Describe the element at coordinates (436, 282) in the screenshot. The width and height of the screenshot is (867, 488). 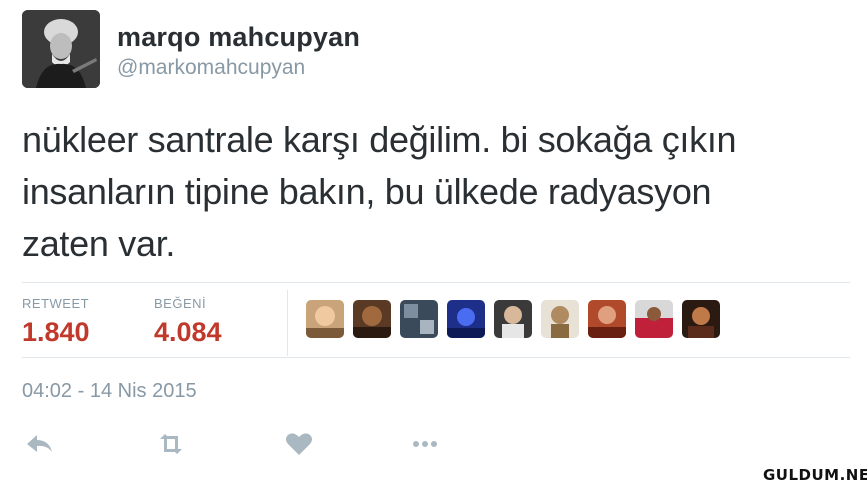
I see `stats-top-divider` at that location.